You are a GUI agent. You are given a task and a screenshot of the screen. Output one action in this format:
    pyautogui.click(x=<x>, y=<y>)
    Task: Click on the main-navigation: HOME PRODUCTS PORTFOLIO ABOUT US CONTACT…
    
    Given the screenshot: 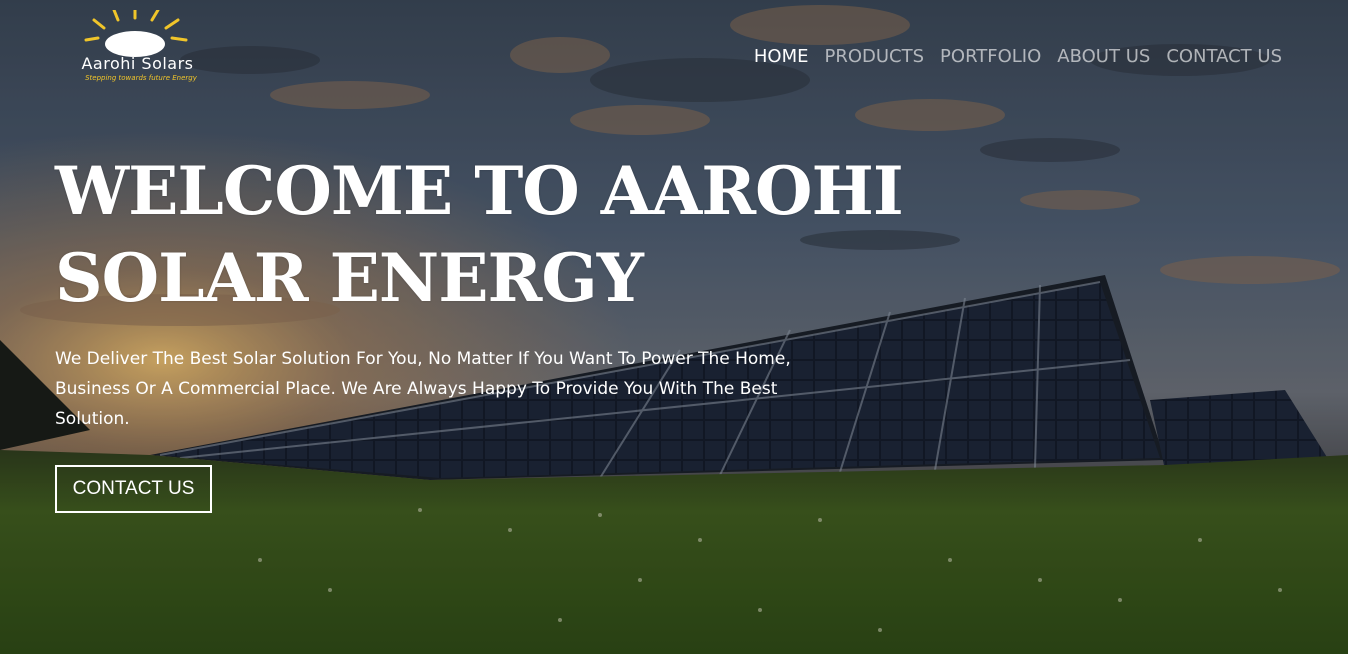 What is the action you would take?
    pyautogui.click(x=1018, y=56)
    